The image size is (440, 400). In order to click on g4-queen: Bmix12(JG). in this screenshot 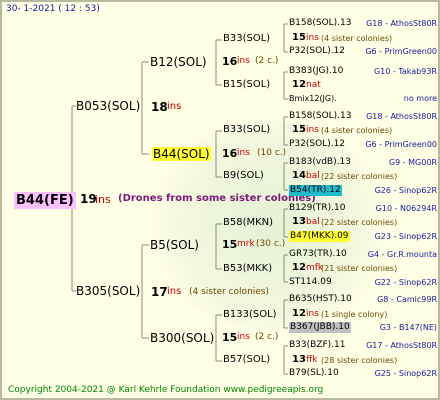, I will do `click(313, 99)`.